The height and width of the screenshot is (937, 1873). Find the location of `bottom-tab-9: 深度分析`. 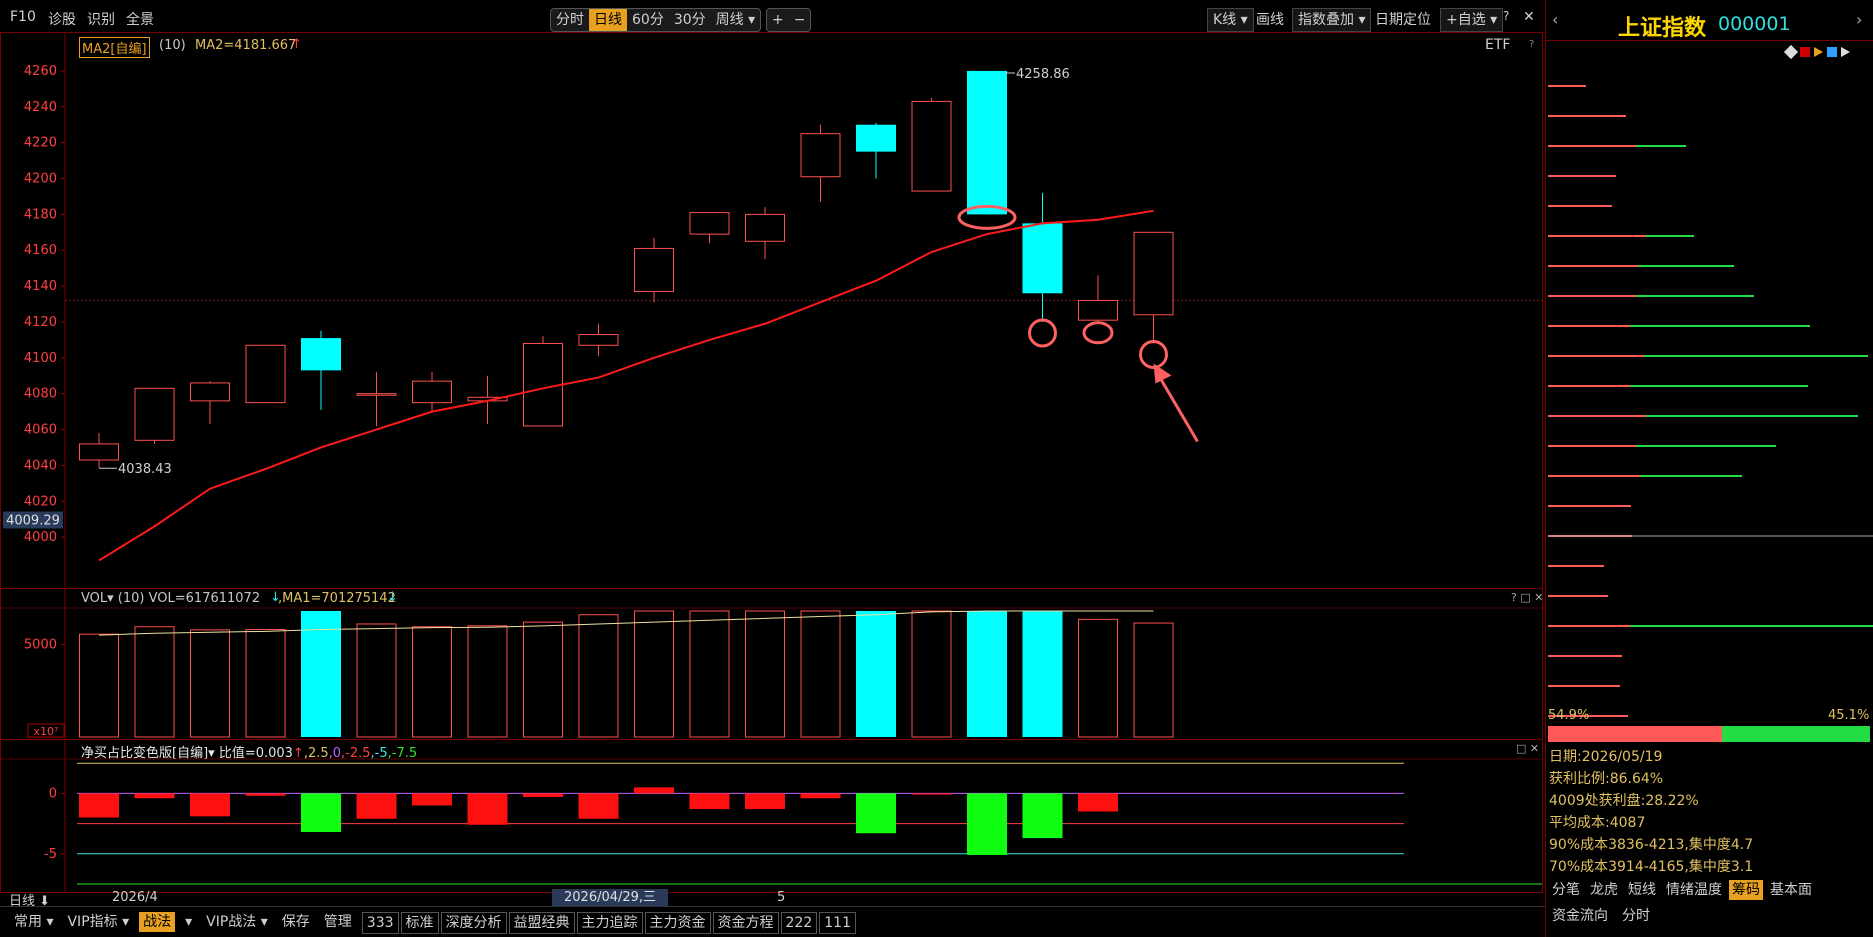

bottom-tab-9: 深度分析 is located at coordinates (473, 923).